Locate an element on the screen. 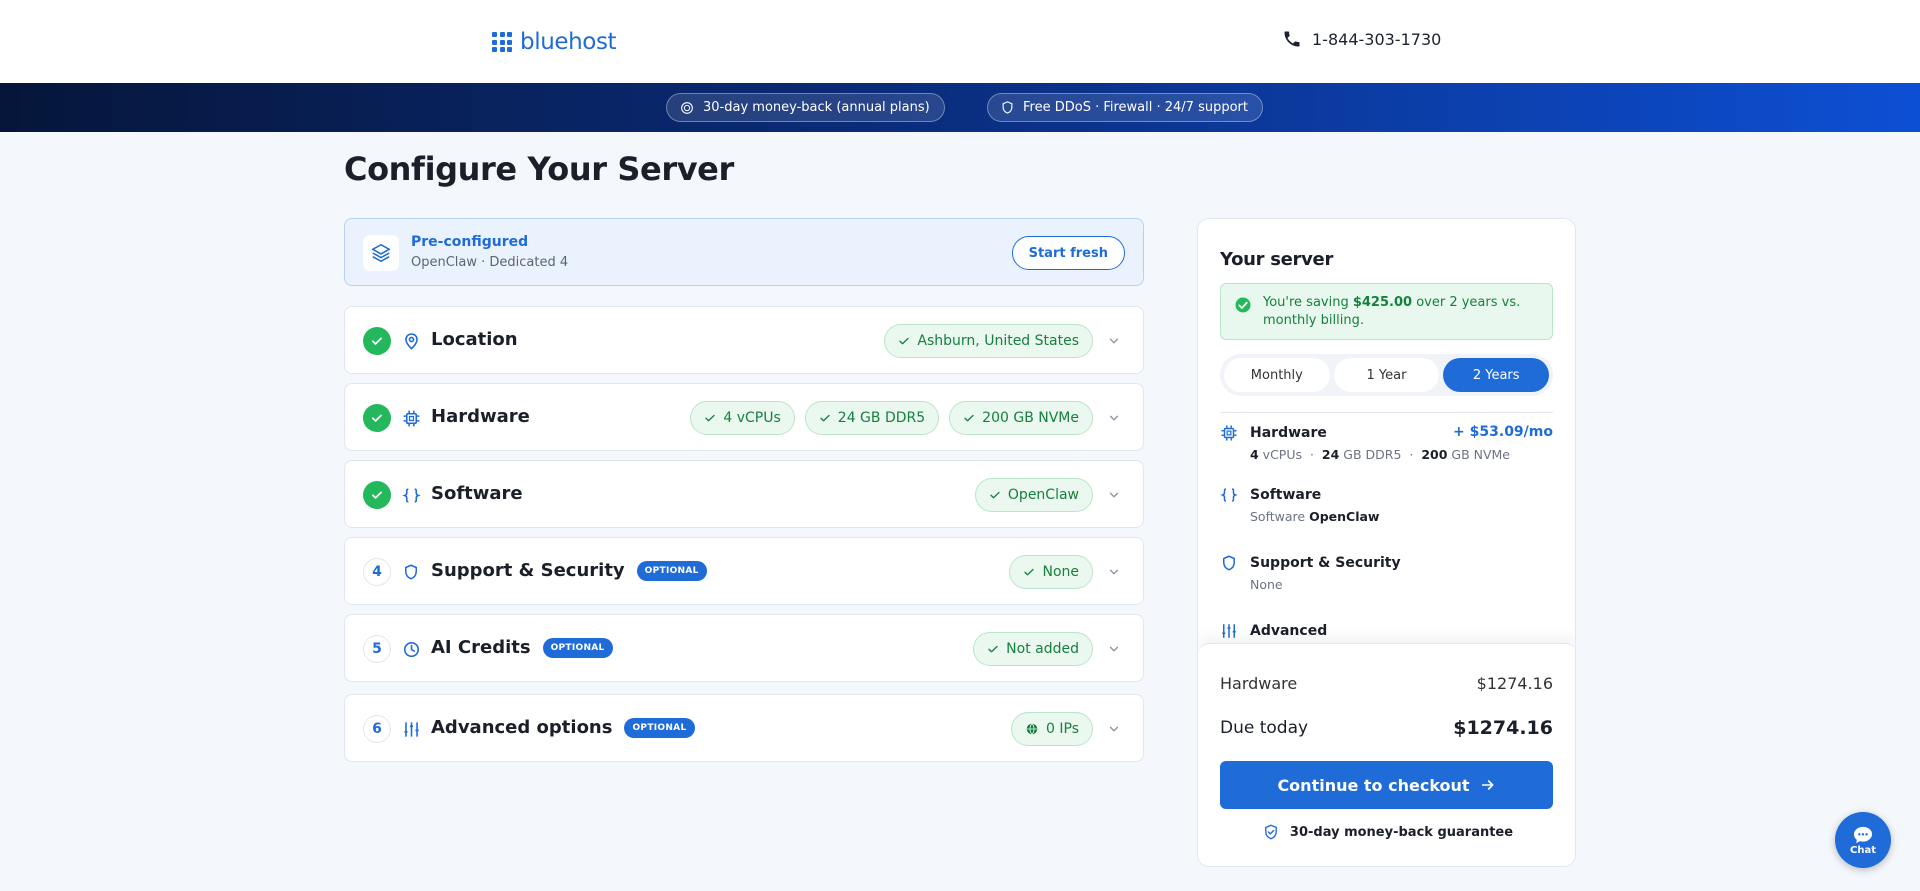  divider is located at coordinates (1386, 412).